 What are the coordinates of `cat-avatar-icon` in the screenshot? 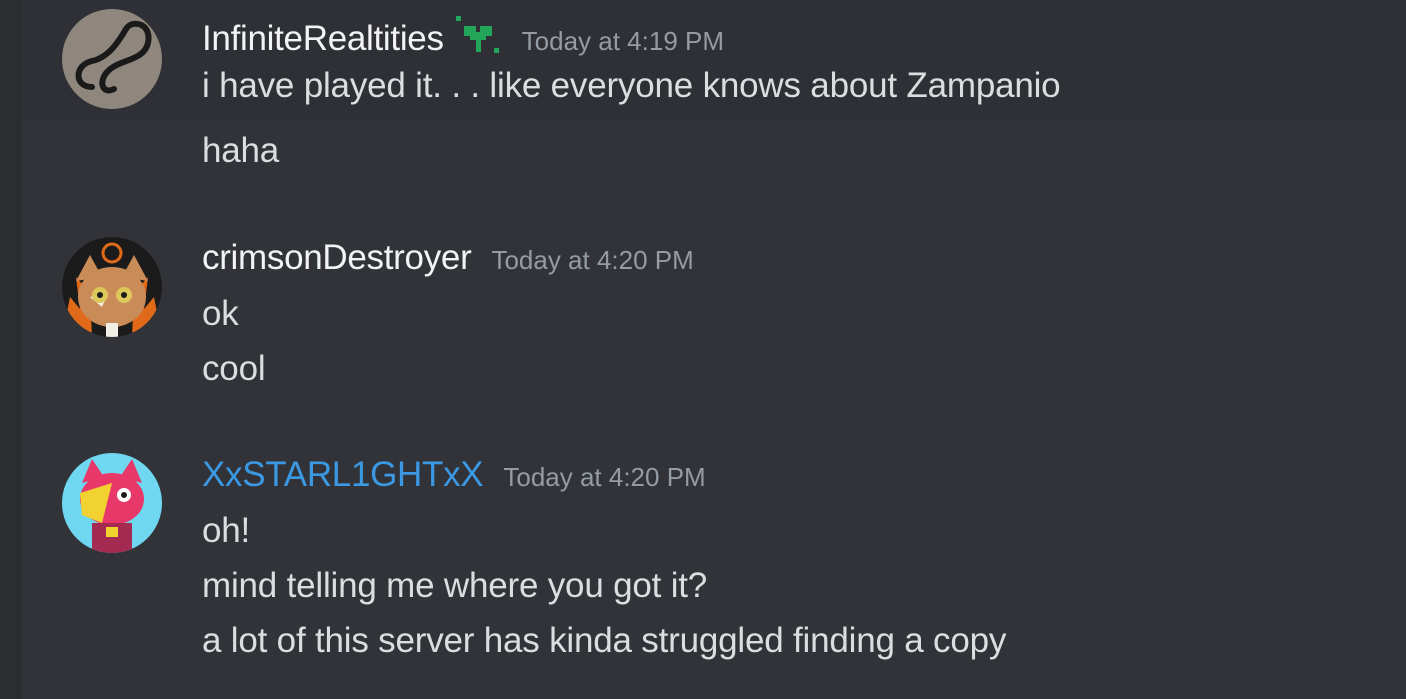 It's located at (112, 287).